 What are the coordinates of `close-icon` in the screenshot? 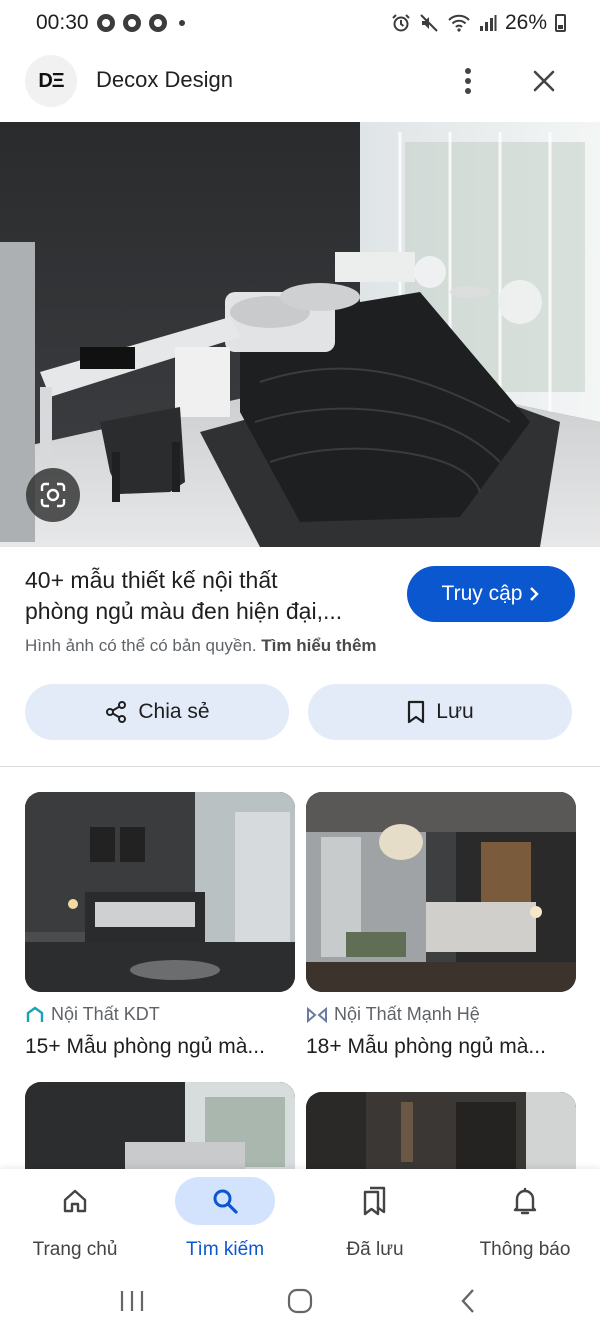 It's located at (544, 81).